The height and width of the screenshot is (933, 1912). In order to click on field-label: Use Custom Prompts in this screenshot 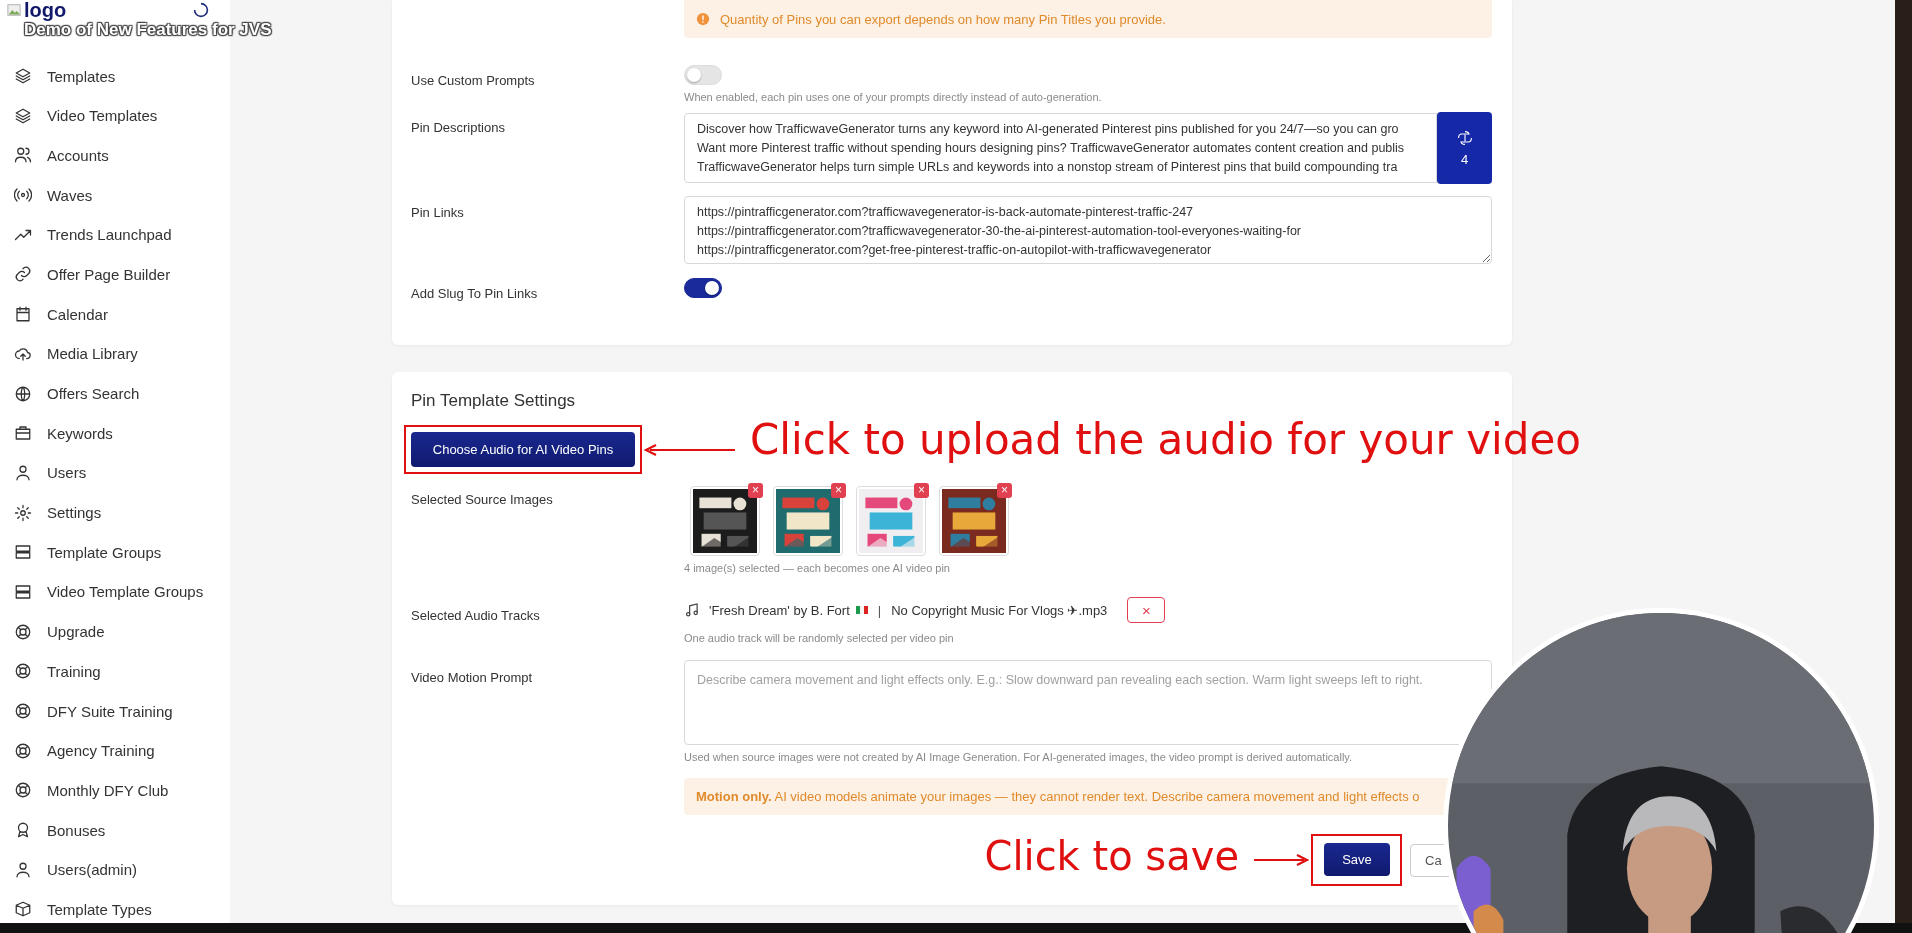, I will do `click(473, 81)`.